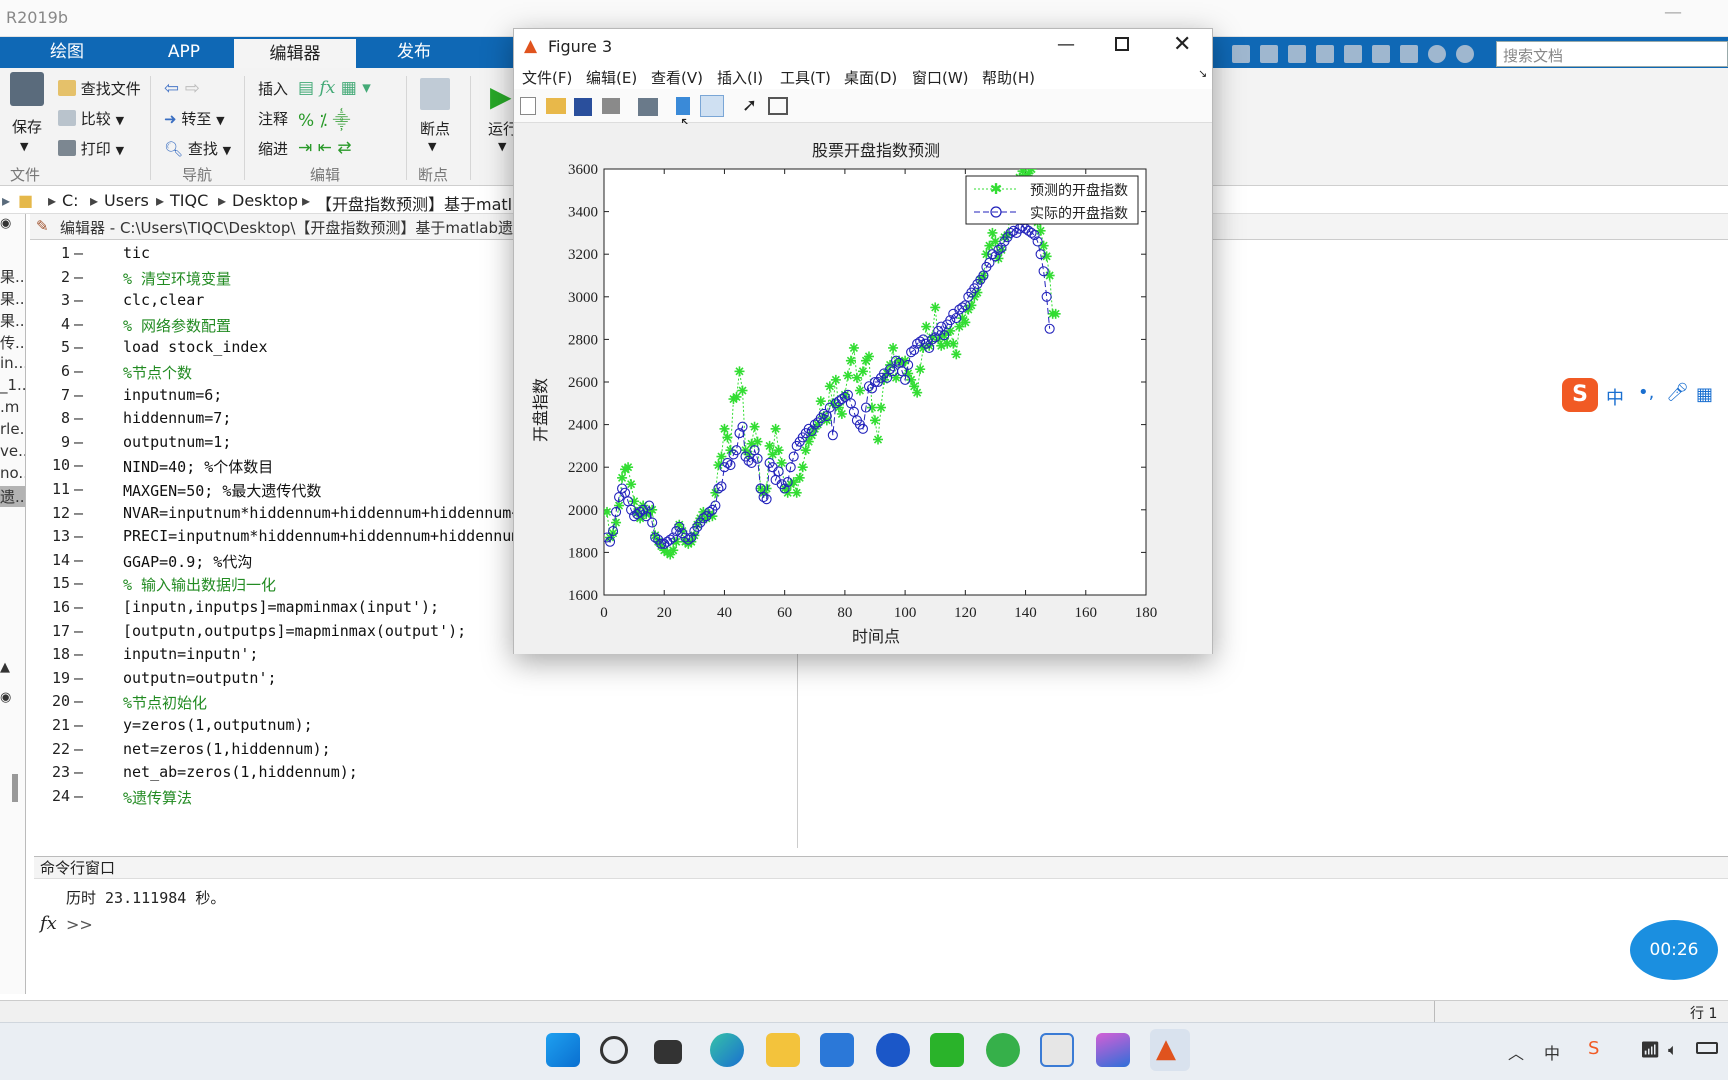  Describe the element at coordinates (79, 924) in the screenshot. I see `command-prompt: >>` at that location.